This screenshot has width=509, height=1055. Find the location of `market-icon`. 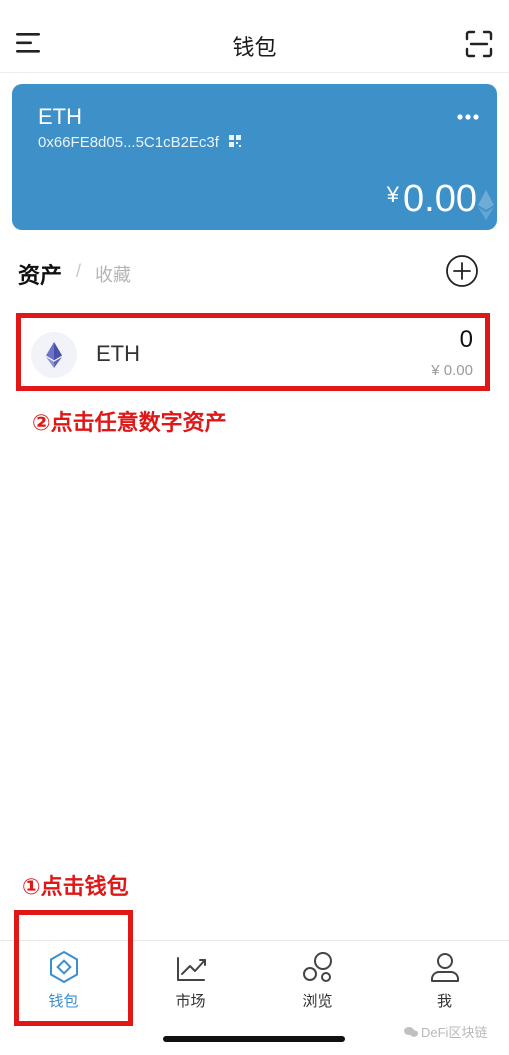

market-icon is located at coordinates (191, 967).